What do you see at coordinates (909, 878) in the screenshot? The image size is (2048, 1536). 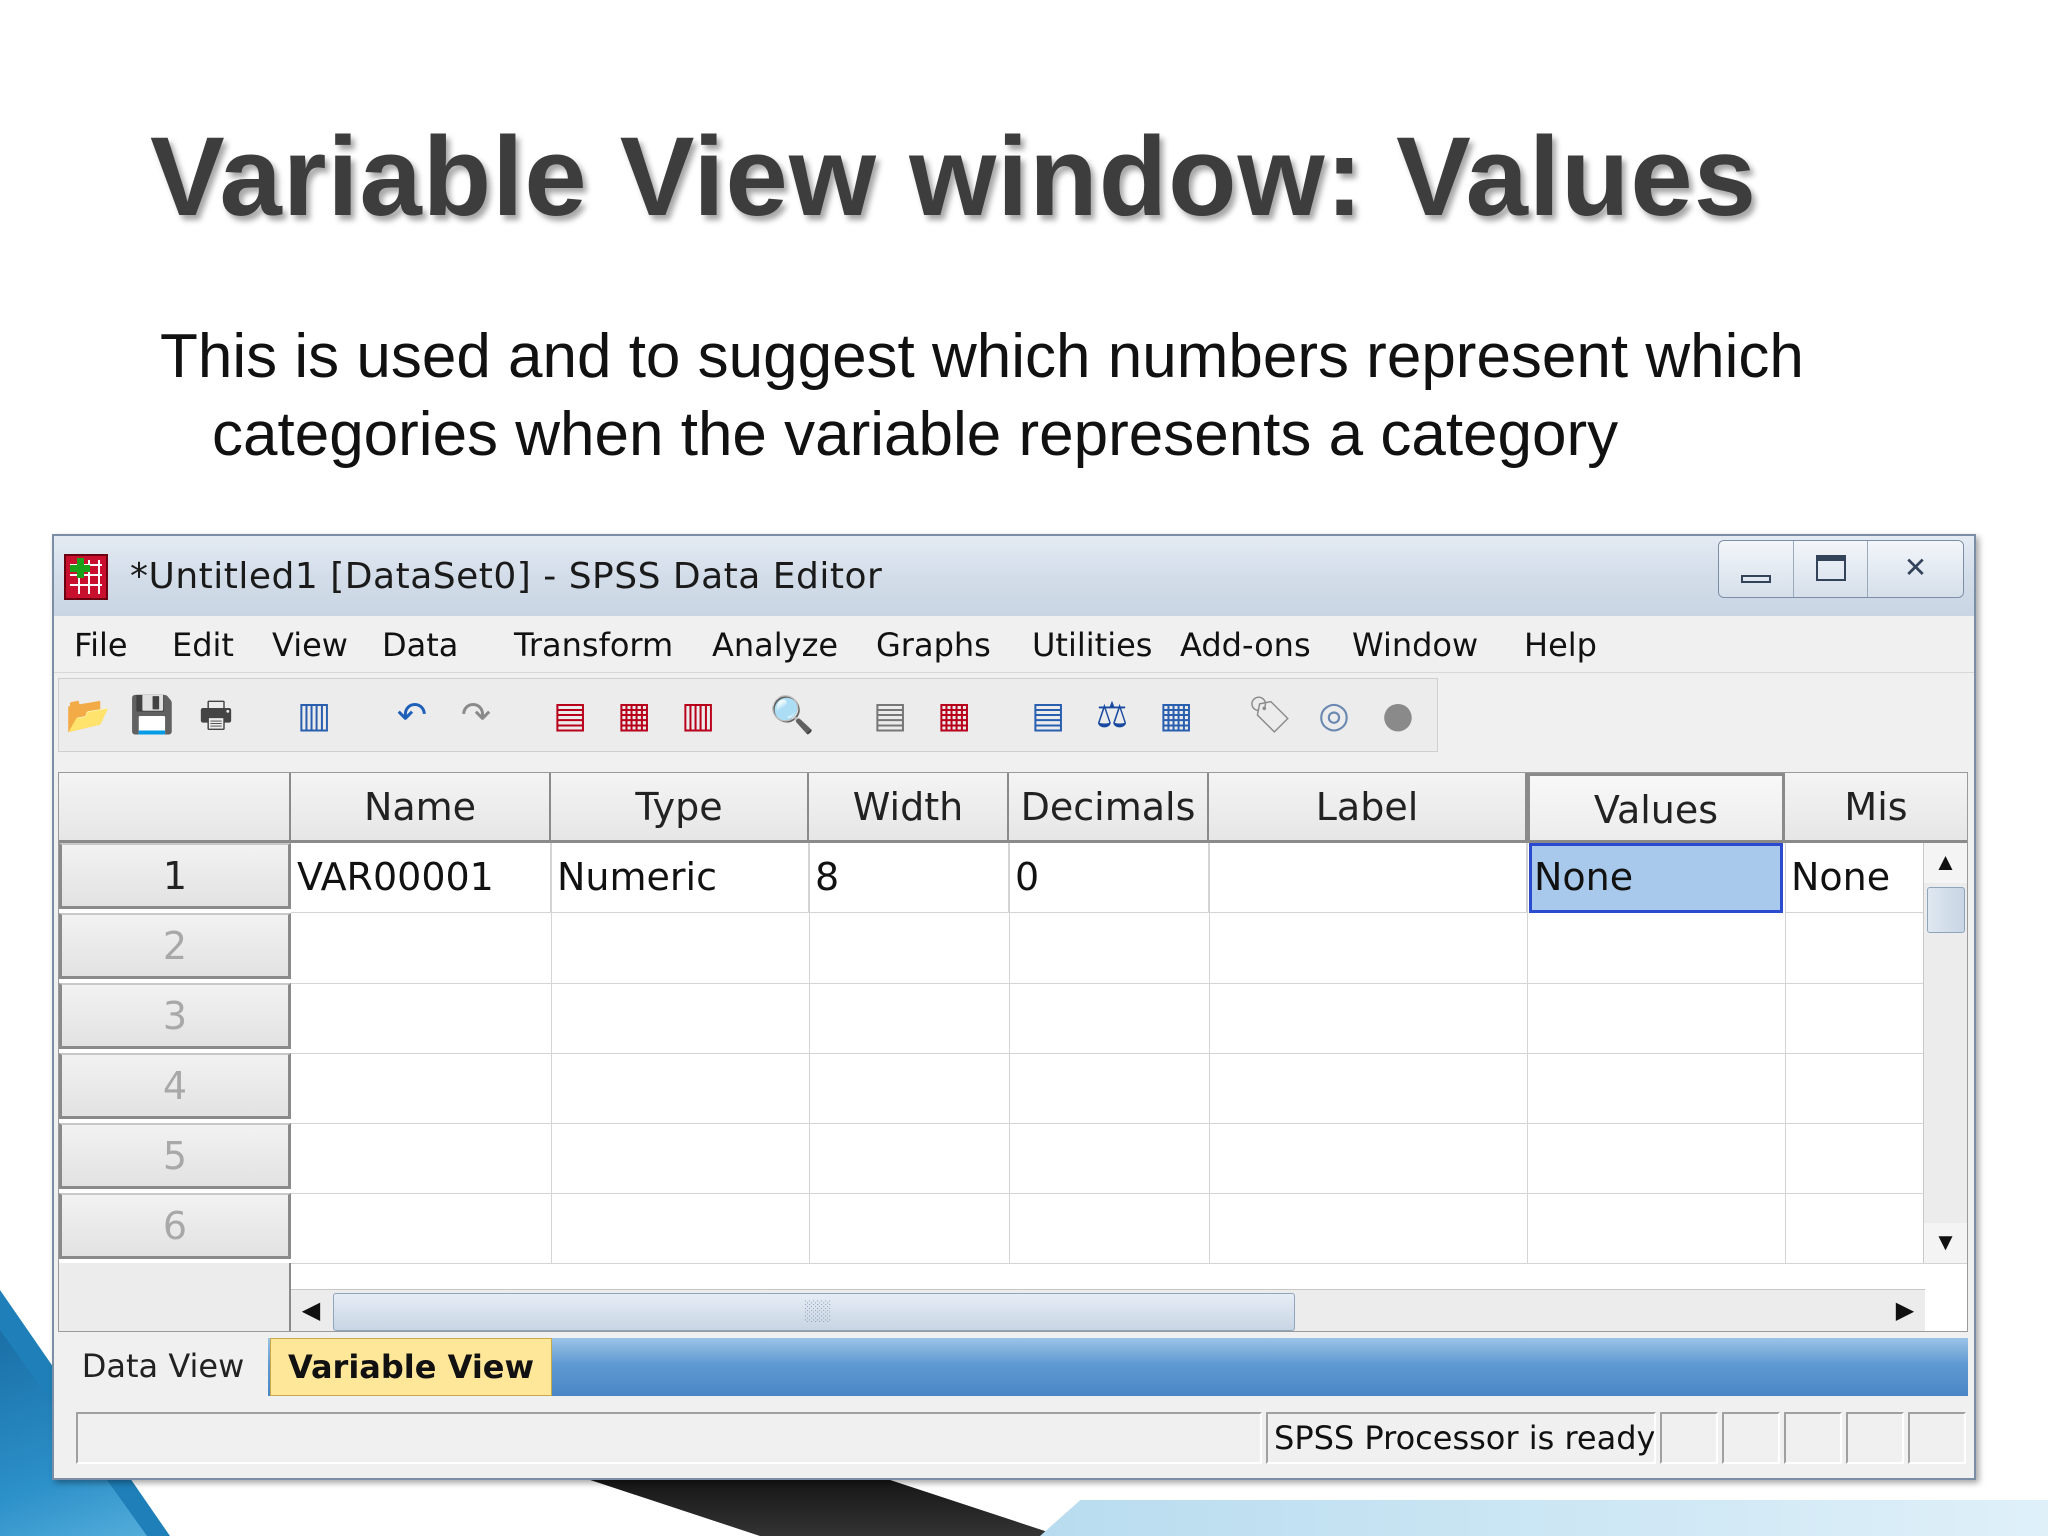 I see `cell-width: 8` at bounding box center [909, 878].